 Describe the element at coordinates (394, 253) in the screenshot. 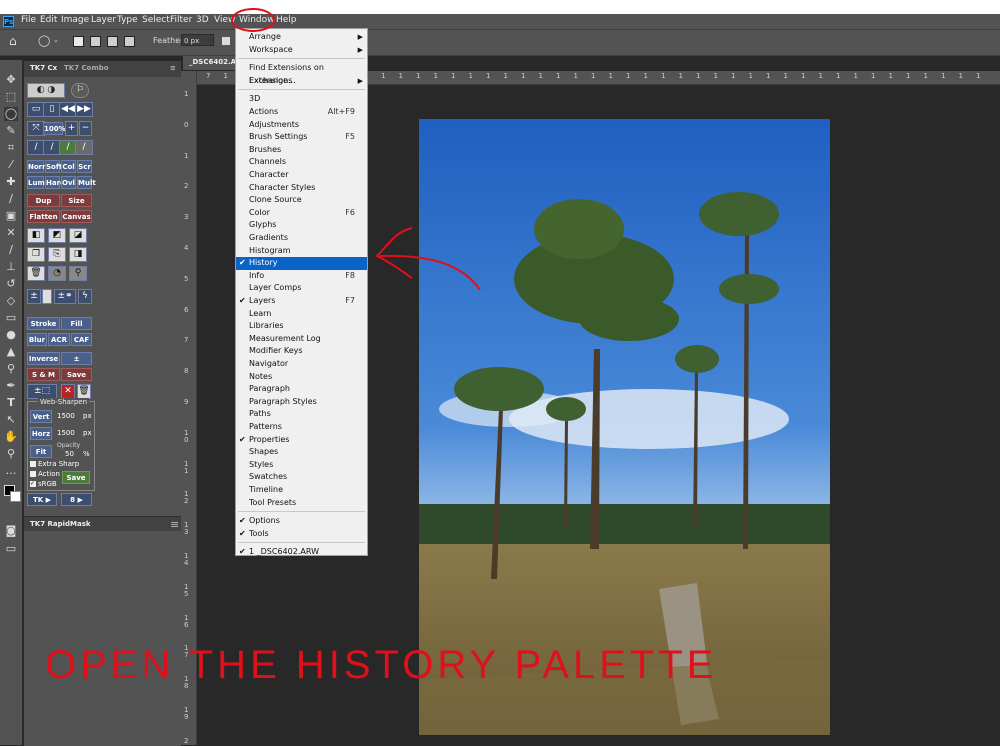

I see `arrow-head-annotation` at that location.